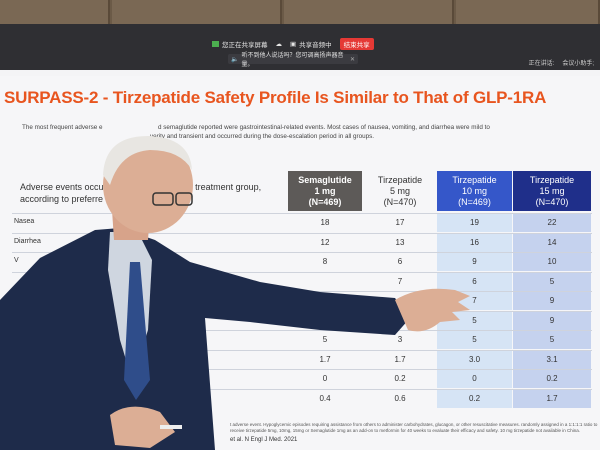 Image resolution: width=600 pixels, height=450 pixels. What do you see at coordinates (578, 64) in the screenshot?
I see `room-label: 会议小助手;` at bounding box center [578, 64].